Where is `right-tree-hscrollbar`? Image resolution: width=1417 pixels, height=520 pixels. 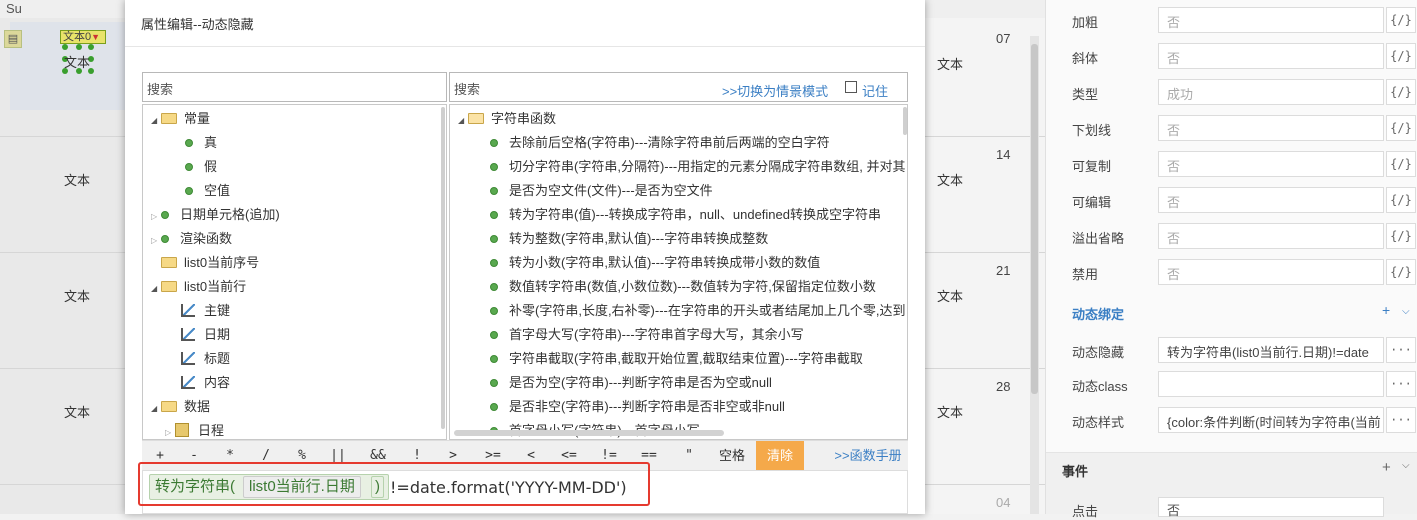
right-tree-hscrollbar is located at coordinates (589, 433).